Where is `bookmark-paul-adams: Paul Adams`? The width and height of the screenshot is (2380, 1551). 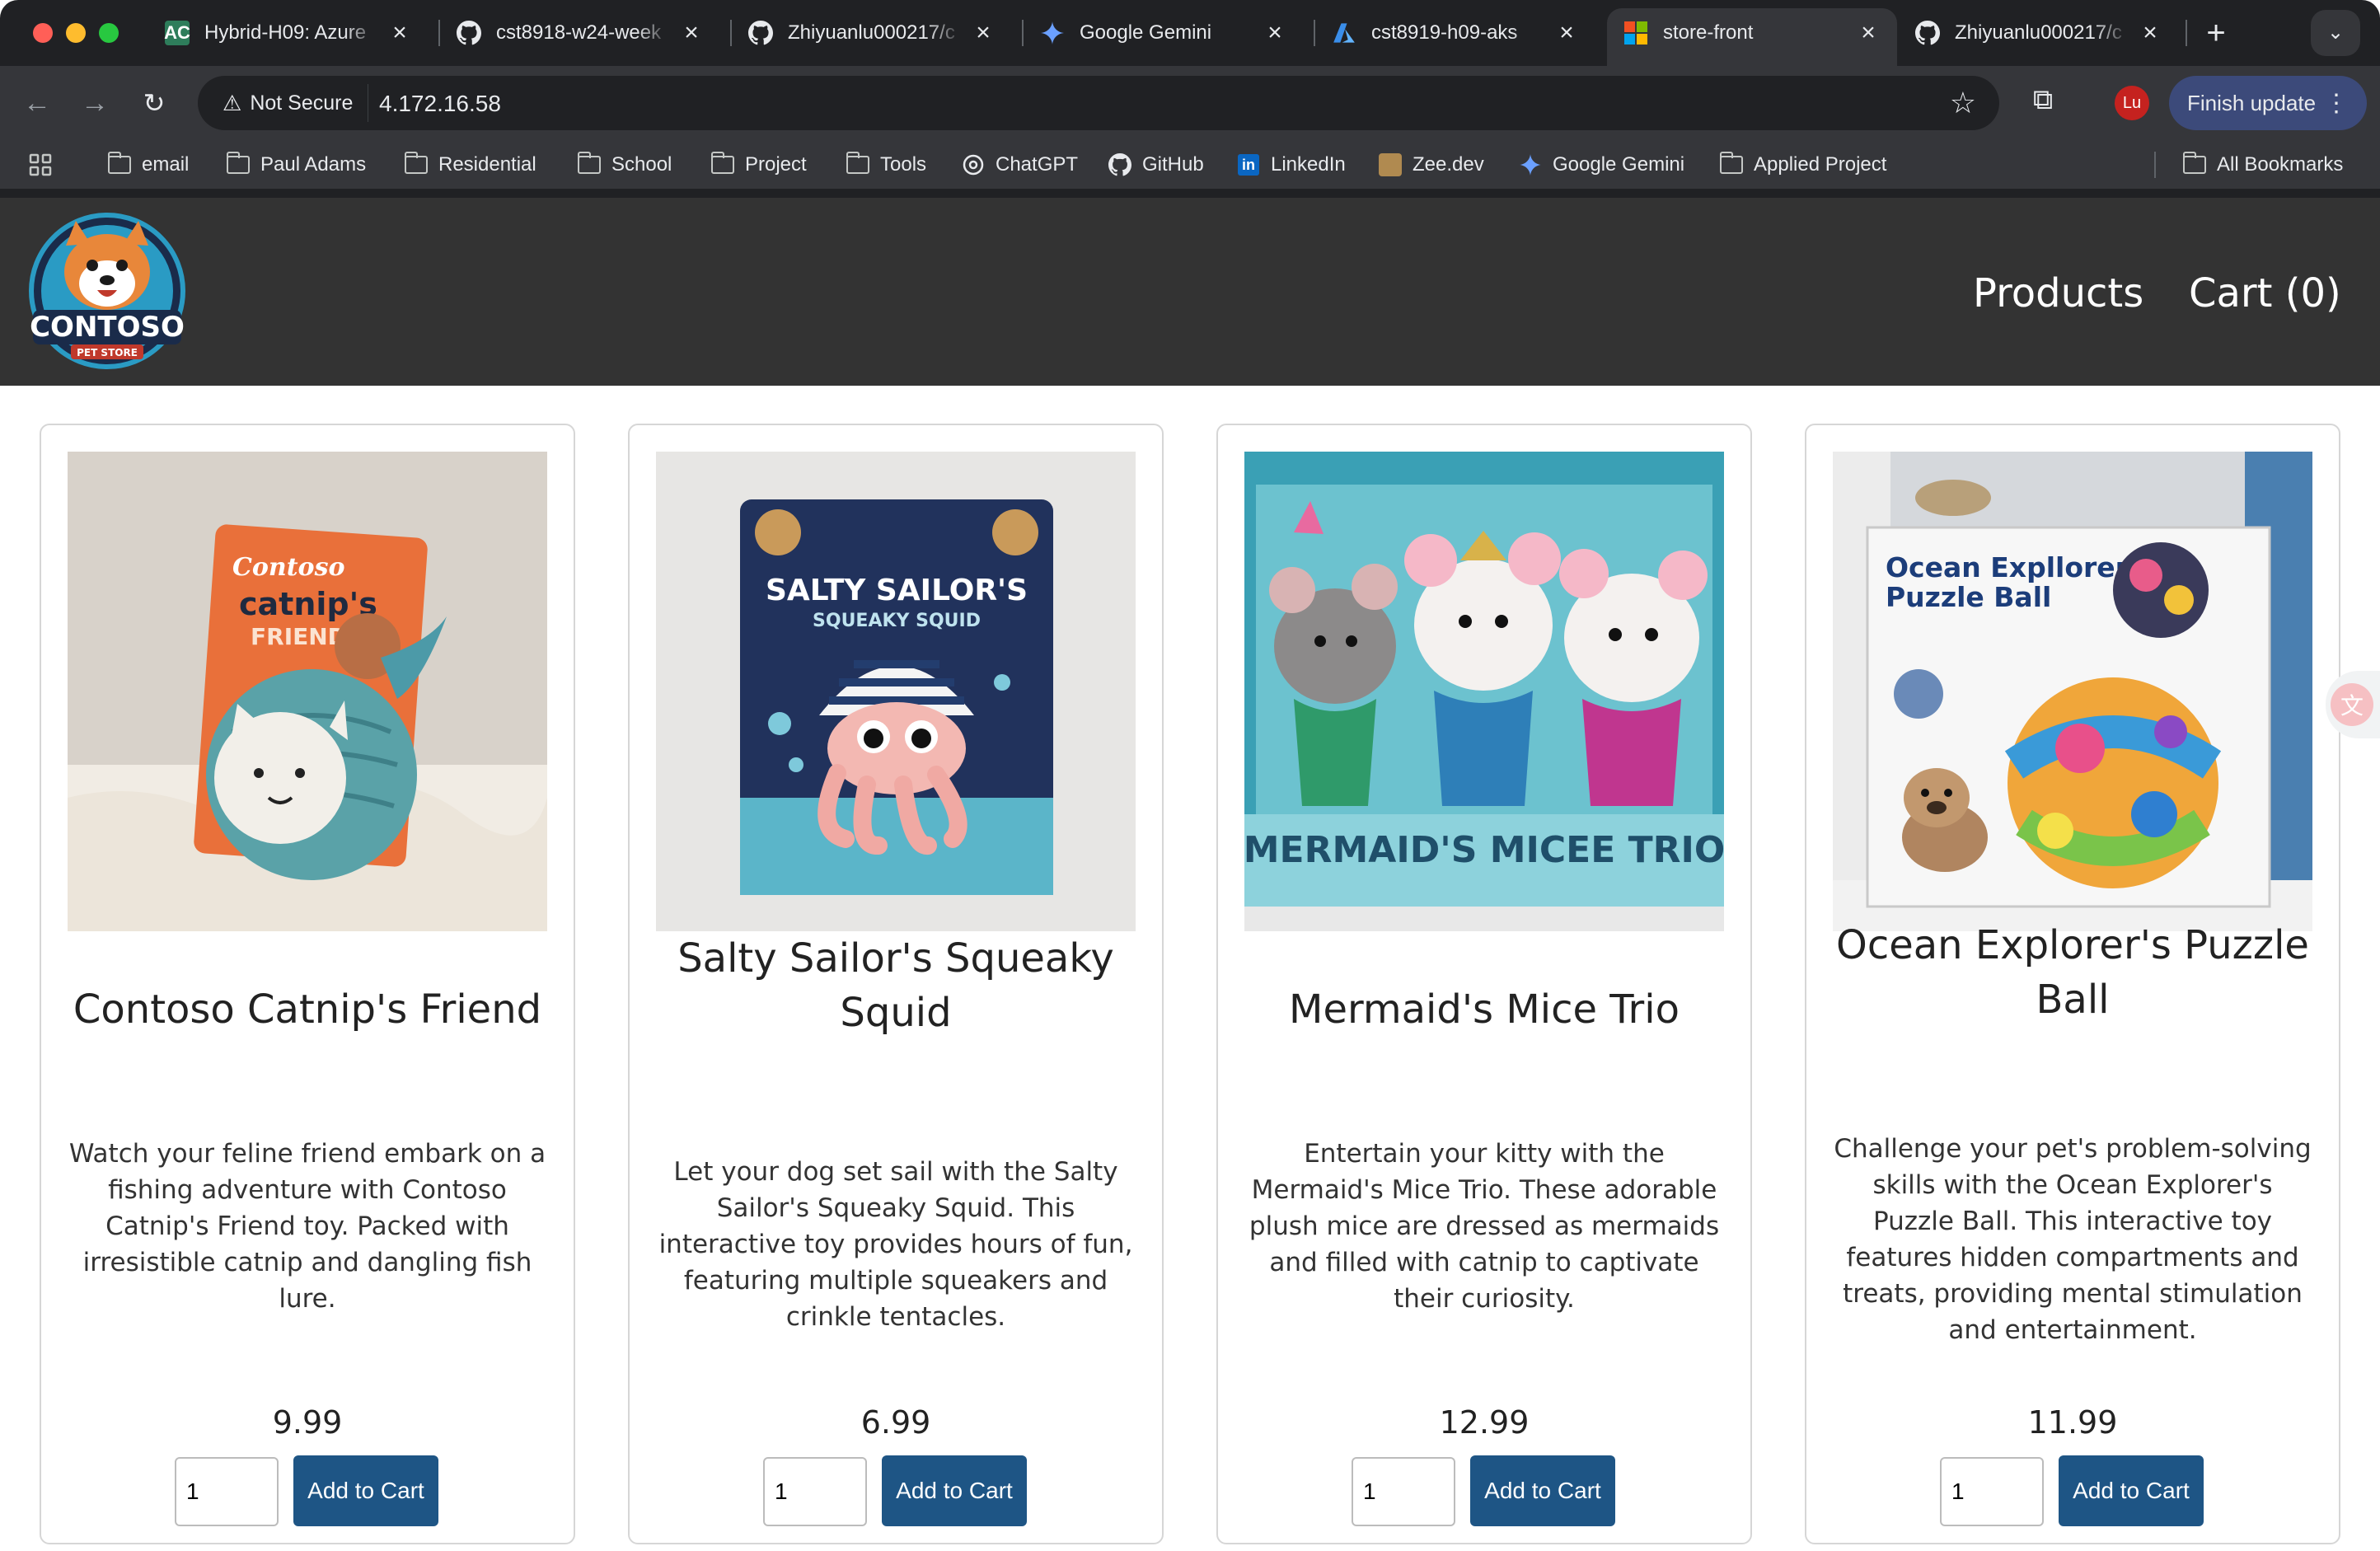
bookmark-paul-adams: Paul Adams is located at coordinates (296, 165).